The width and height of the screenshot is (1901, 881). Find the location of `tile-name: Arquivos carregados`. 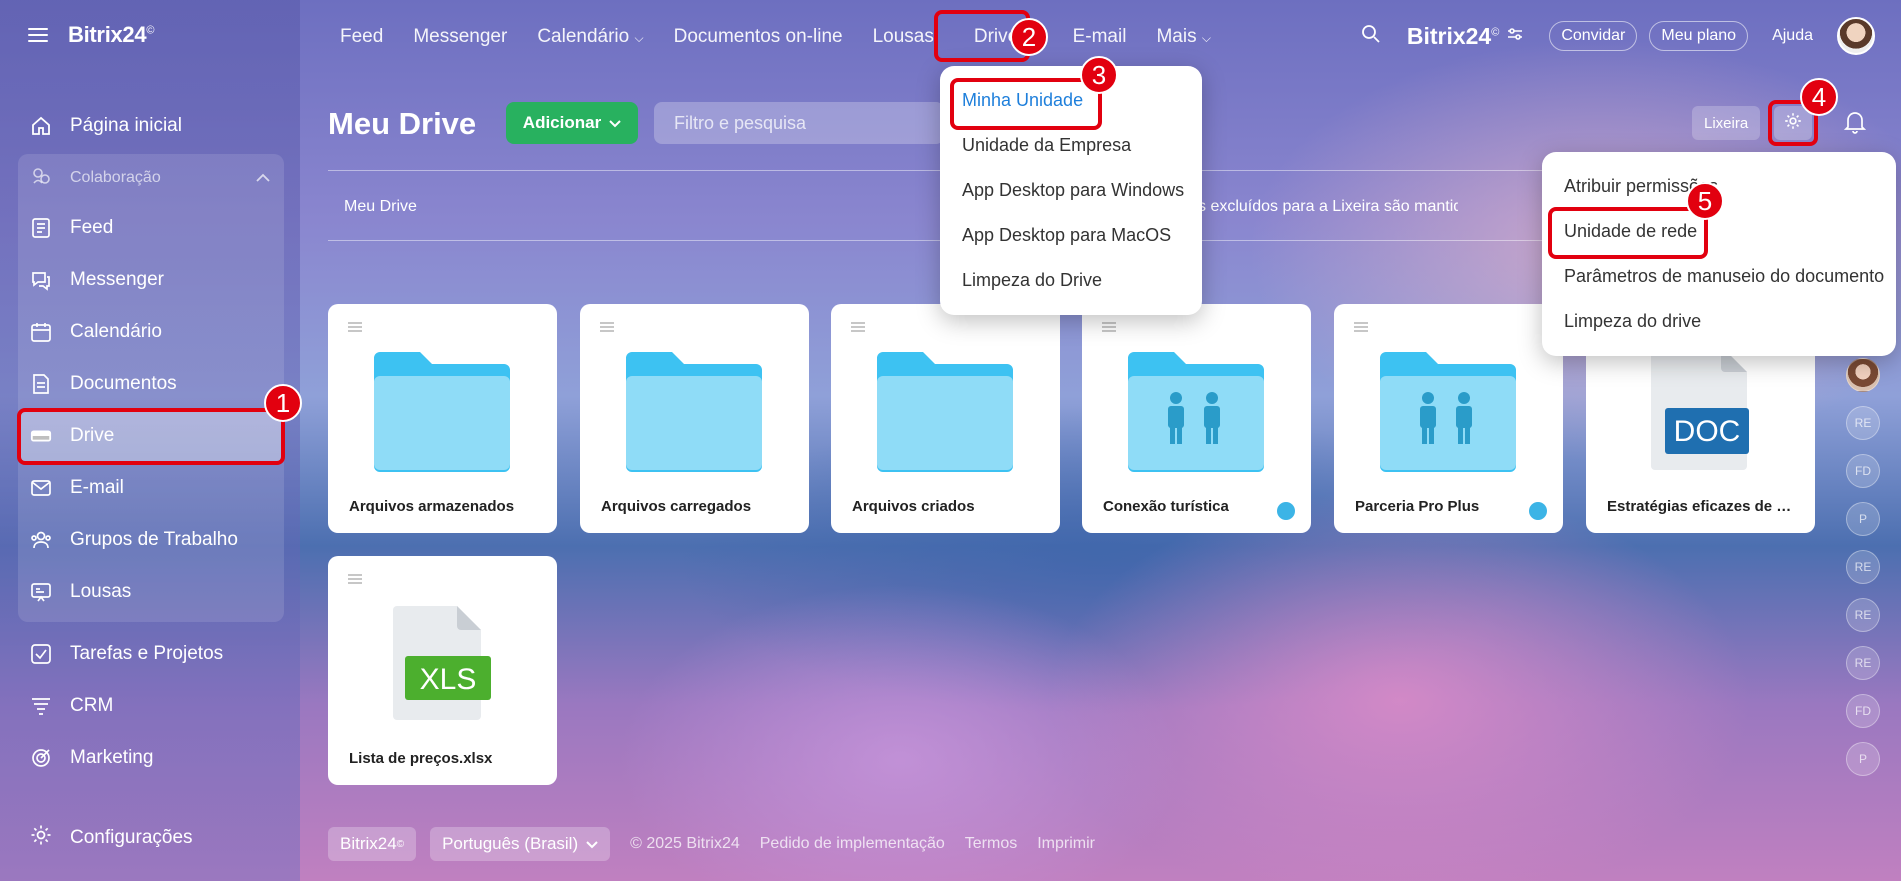

tile-name: Arquivos carregados is located at coordinates (676, 506).